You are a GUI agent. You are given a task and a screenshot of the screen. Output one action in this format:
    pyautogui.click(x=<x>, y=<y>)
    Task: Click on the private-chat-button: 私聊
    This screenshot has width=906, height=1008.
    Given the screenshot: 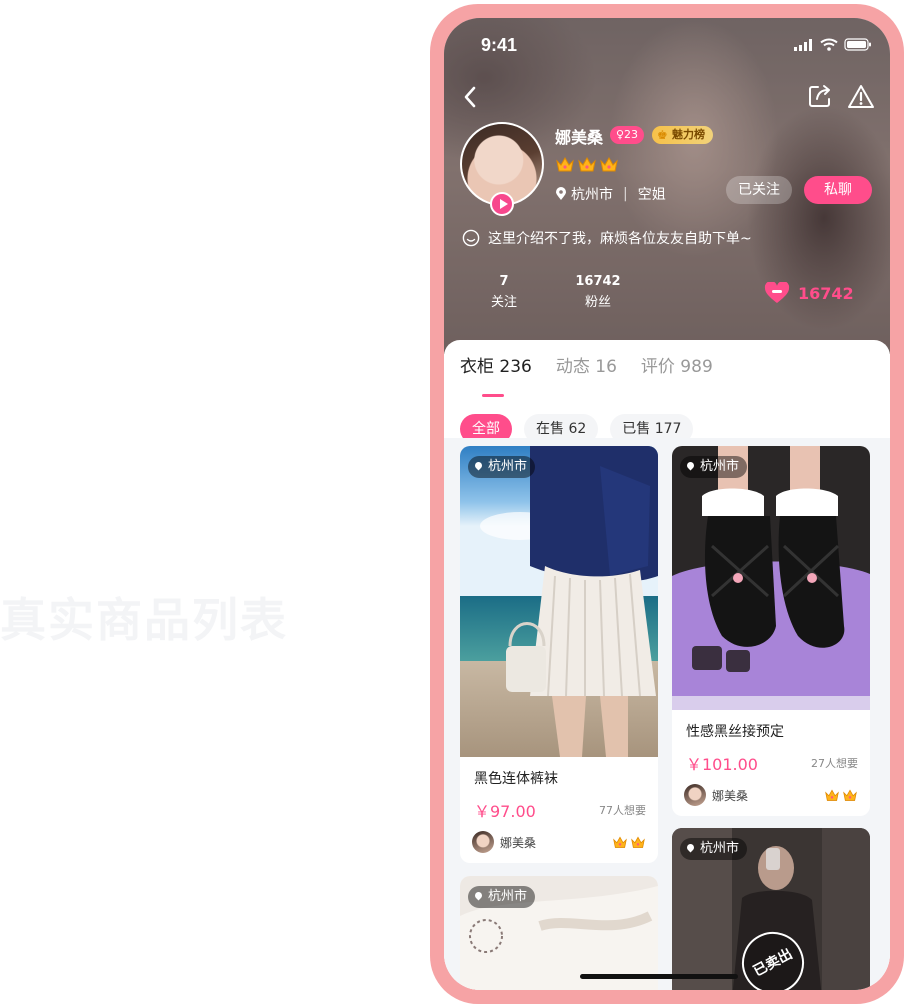 What is the action you would take?
    pyautogui.click(x=838, y=190)
    